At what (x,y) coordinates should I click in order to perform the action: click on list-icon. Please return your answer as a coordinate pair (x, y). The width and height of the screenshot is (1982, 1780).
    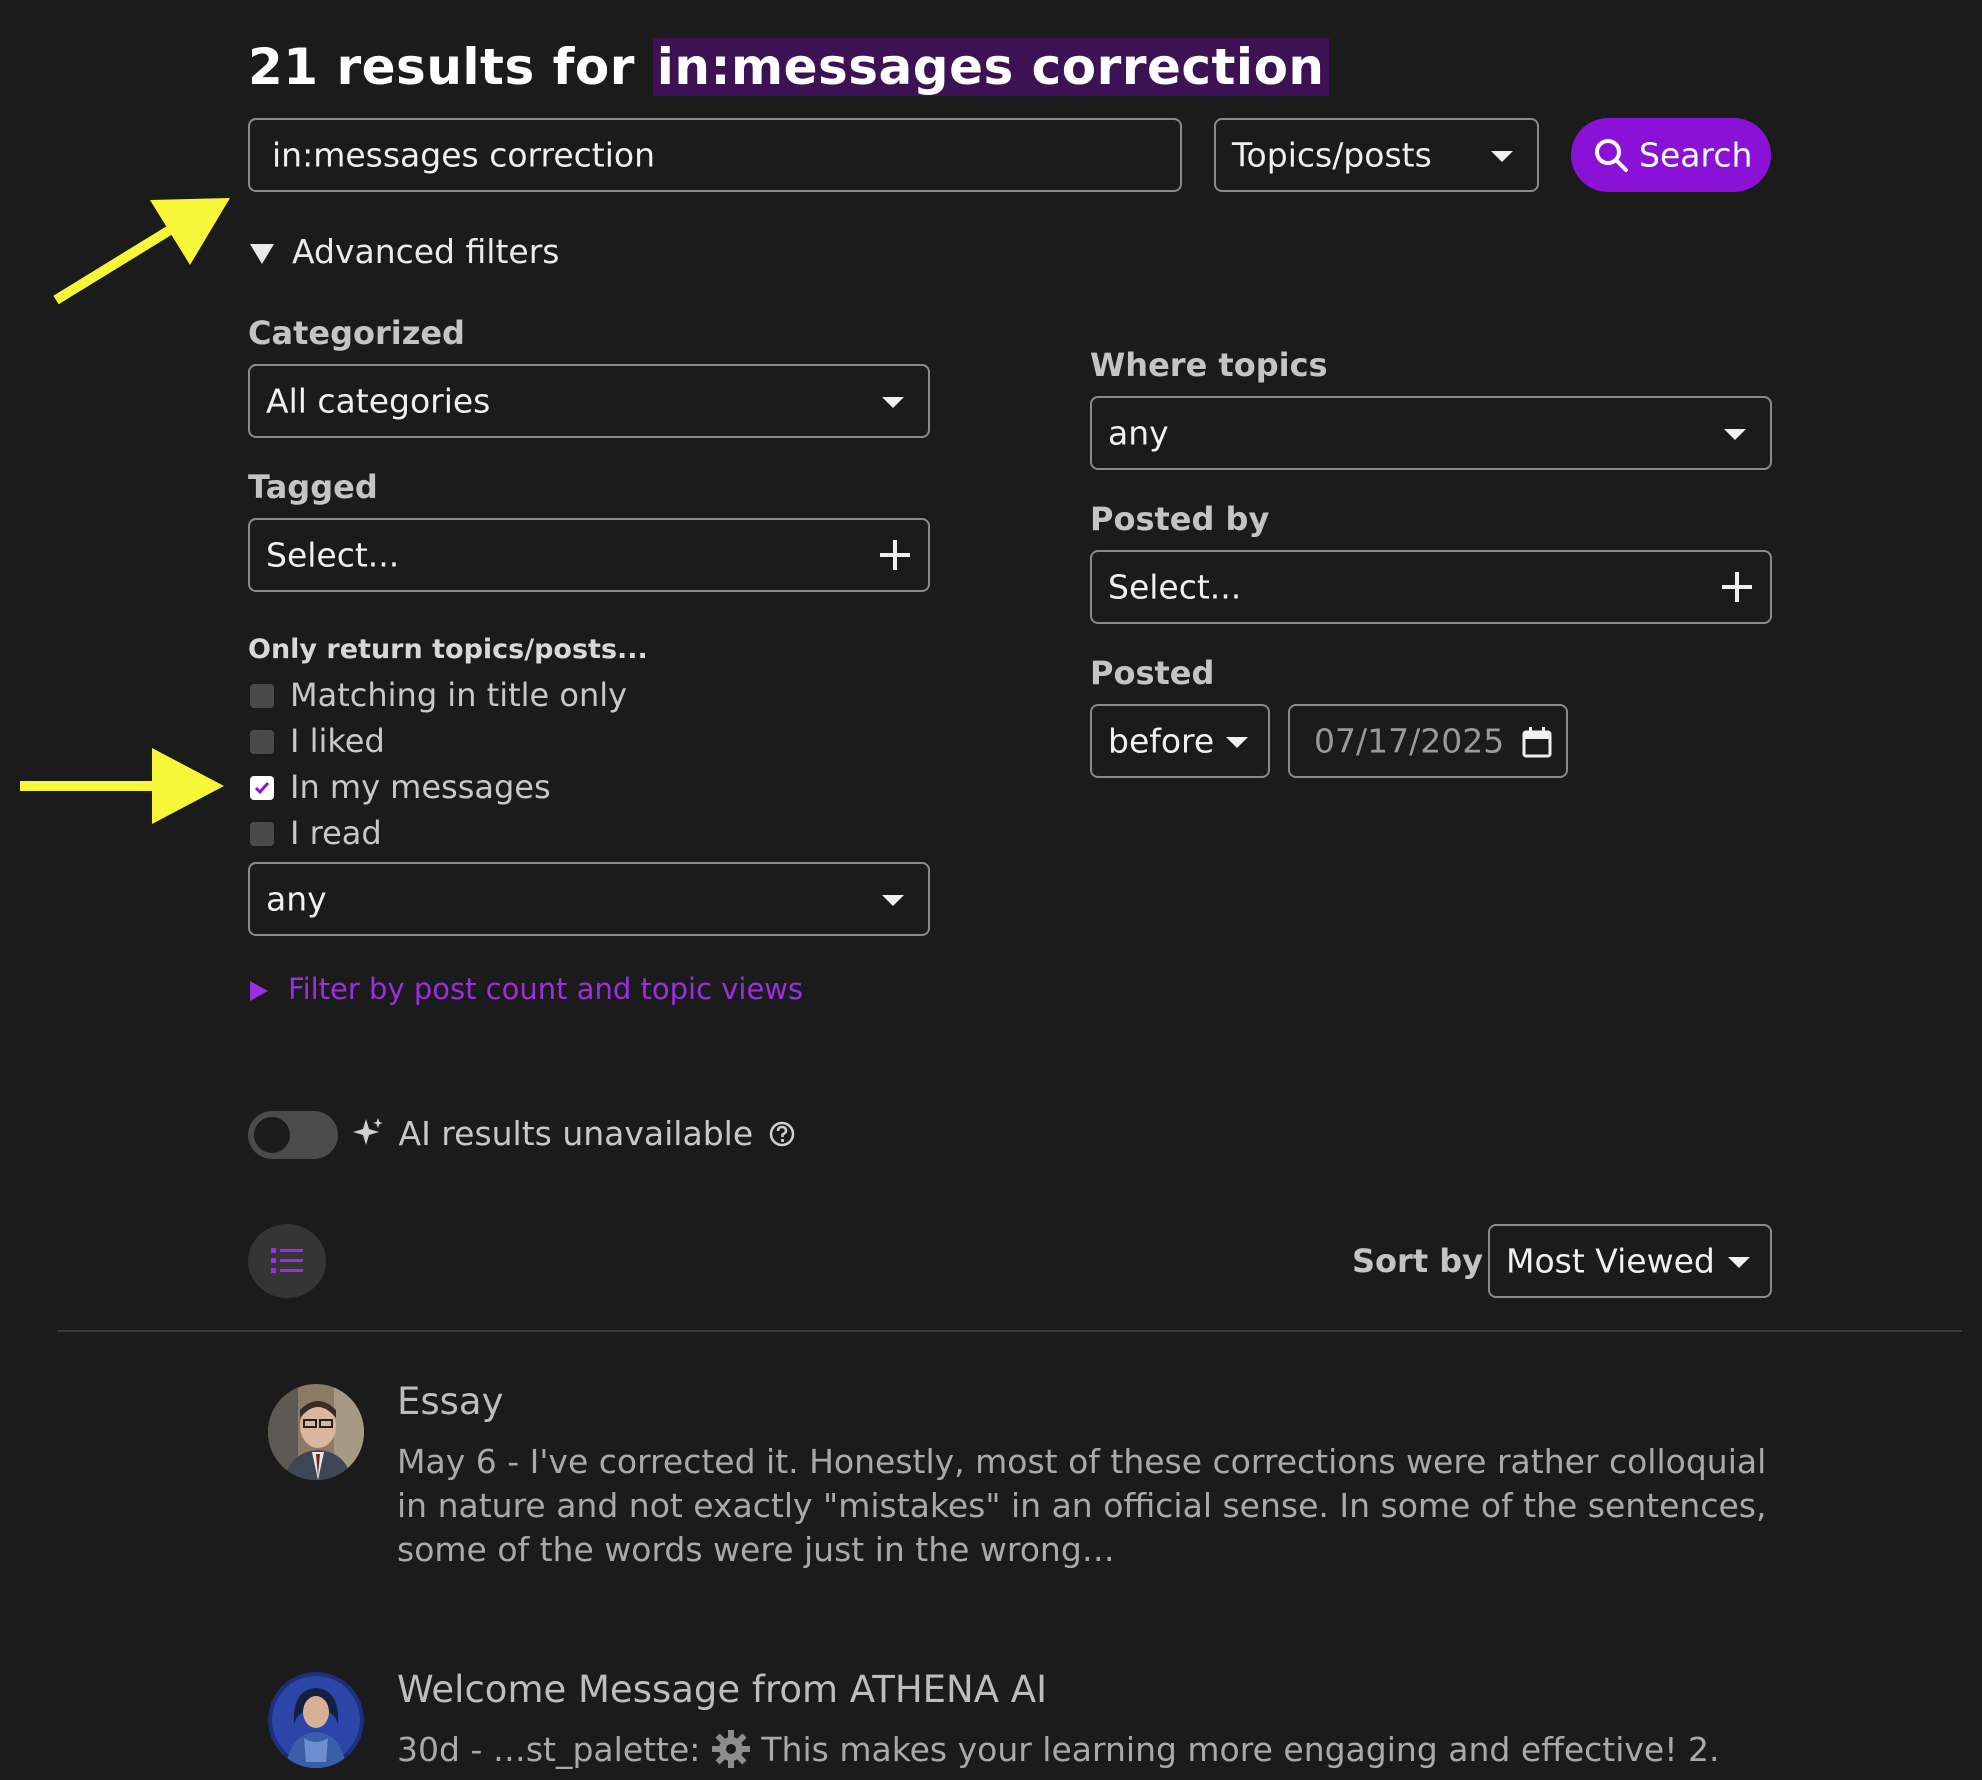
    Looking at the image, I should click on (287, 1260).